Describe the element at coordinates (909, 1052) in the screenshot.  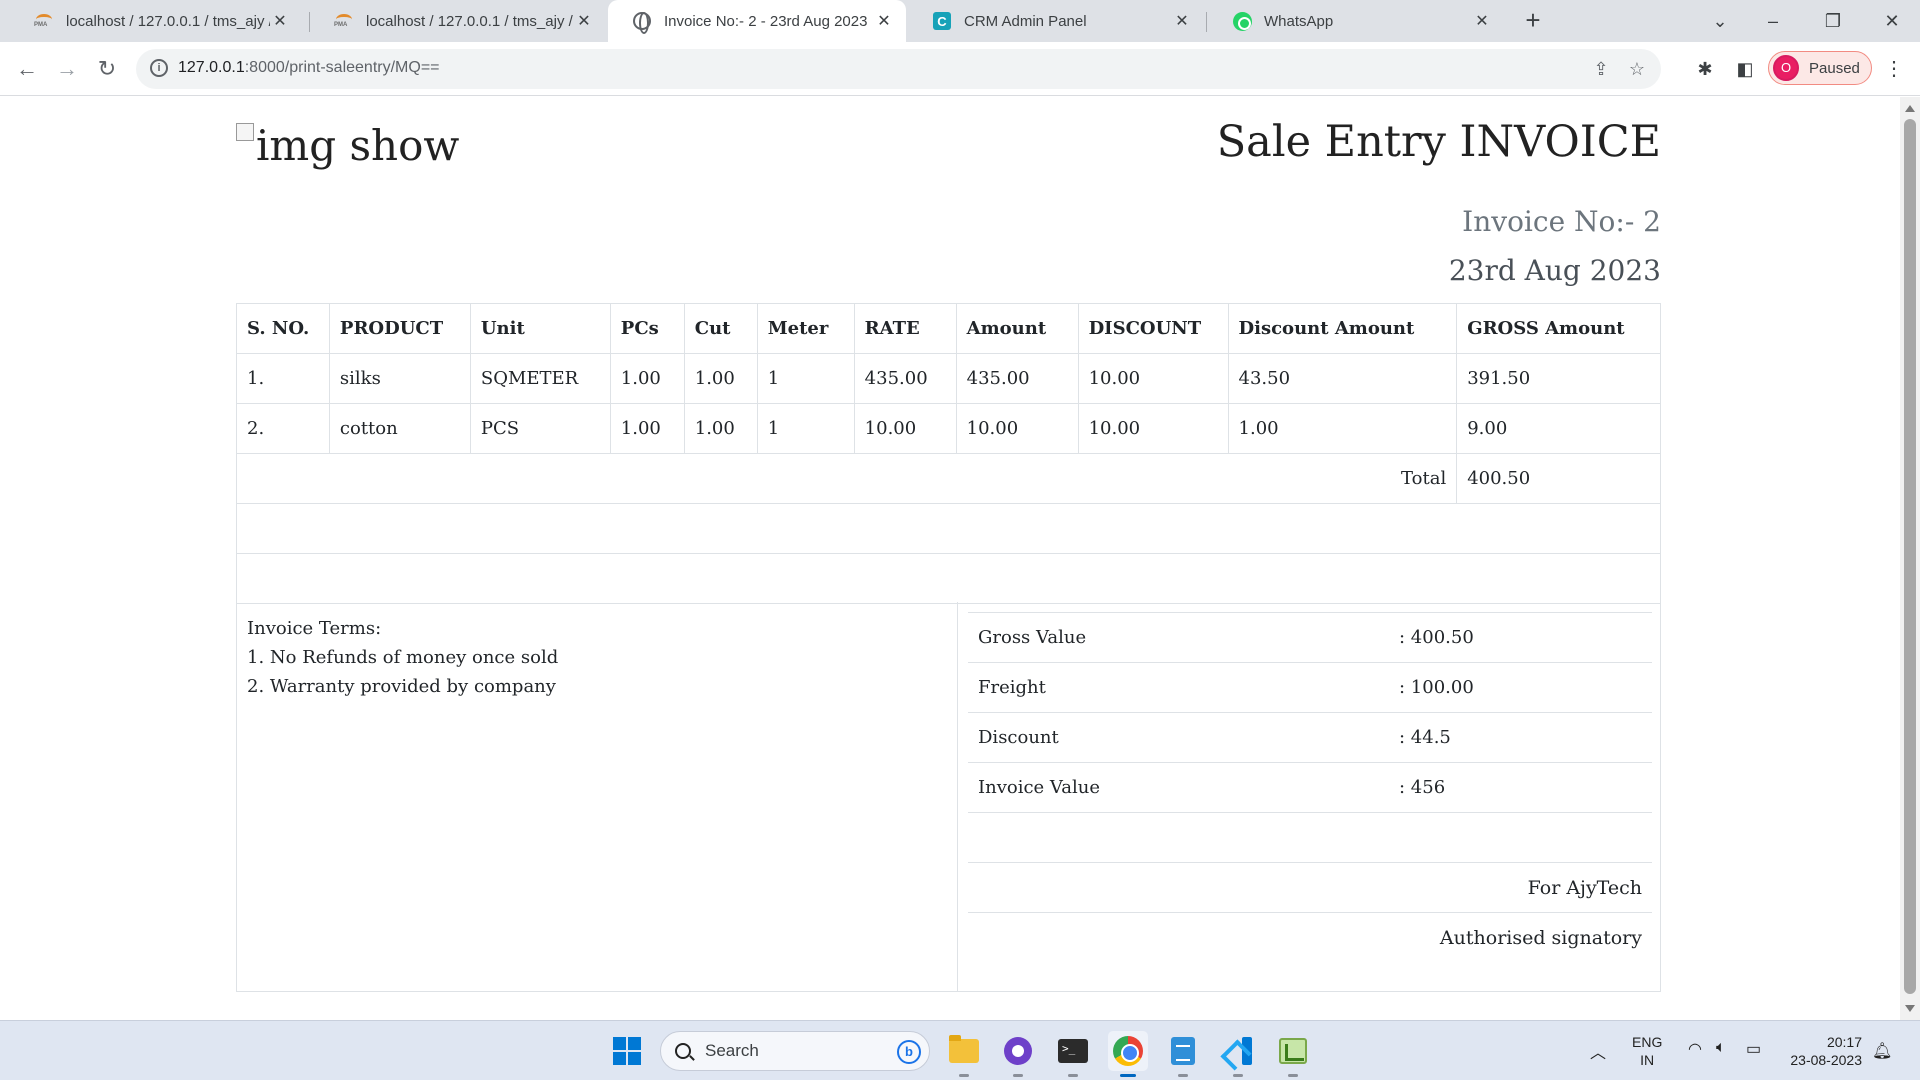
I see `bing-icon: b` at that location.